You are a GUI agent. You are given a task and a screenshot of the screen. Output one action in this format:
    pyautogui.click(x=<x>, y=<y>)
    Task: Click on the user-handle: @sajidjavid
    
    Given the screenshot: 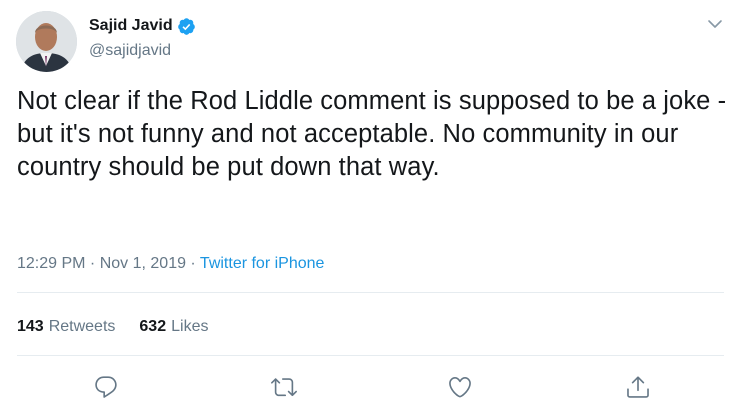 What is the action you would take?
    pyautogui.click(x=130, y=51)
    